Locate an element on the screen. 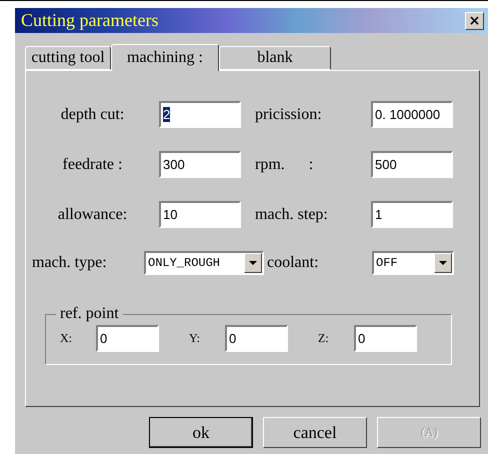  text-field: 0. 1000000 is located at coordinates (412, 114).